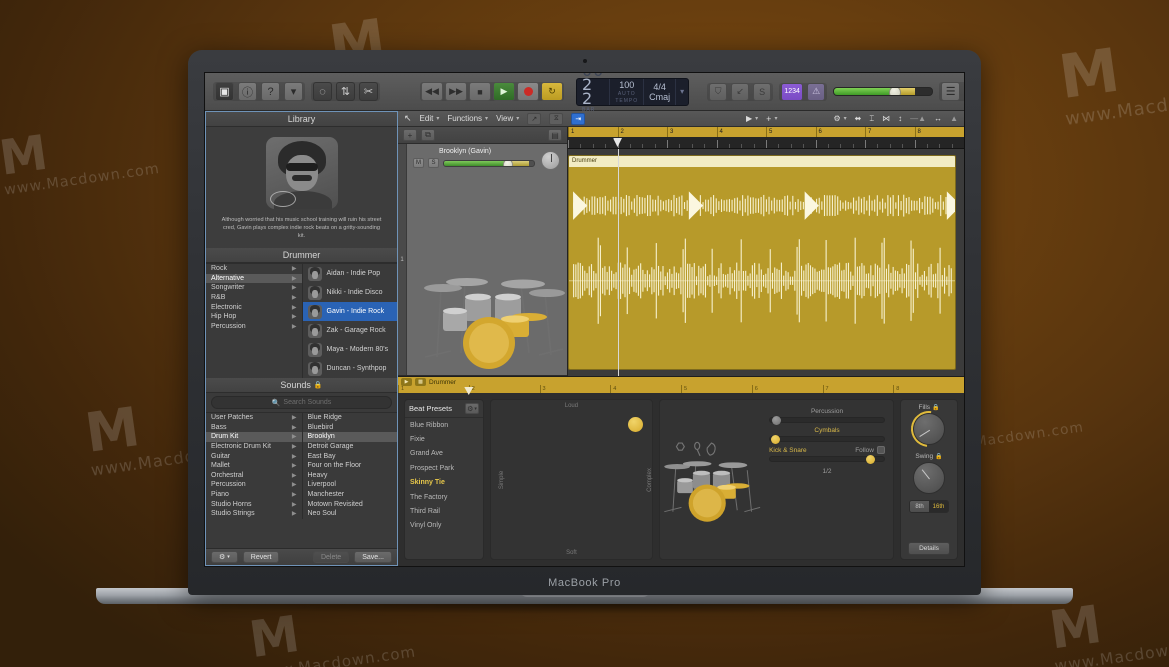  I want to click on editor-play-icon: ▶, so click(406, 382).